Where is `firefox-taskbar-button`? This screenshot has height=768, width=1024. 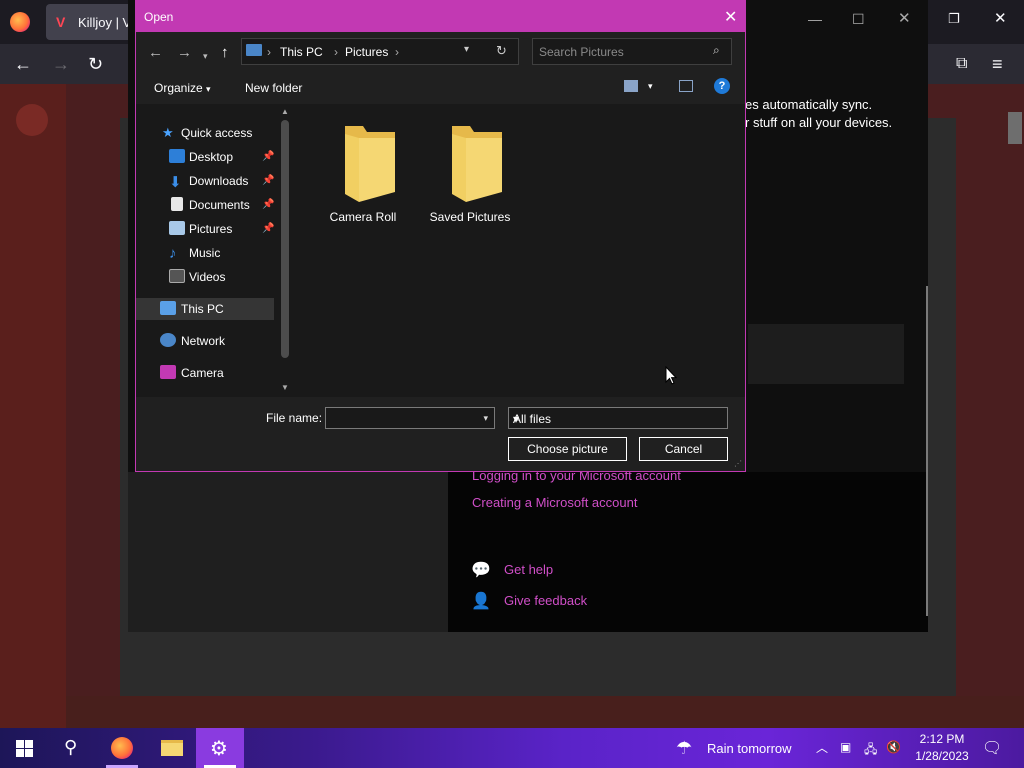 firefox-taskbar-button is located at coordinates (122, 748).